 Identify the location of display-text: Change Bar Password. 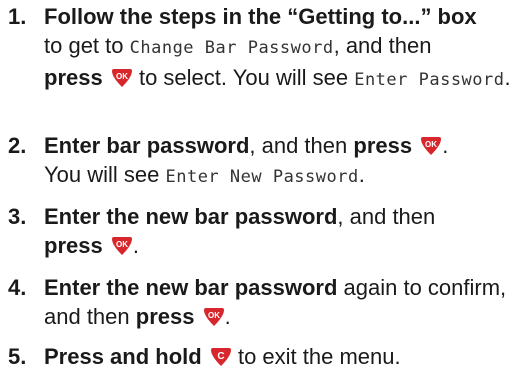
(231, 48).